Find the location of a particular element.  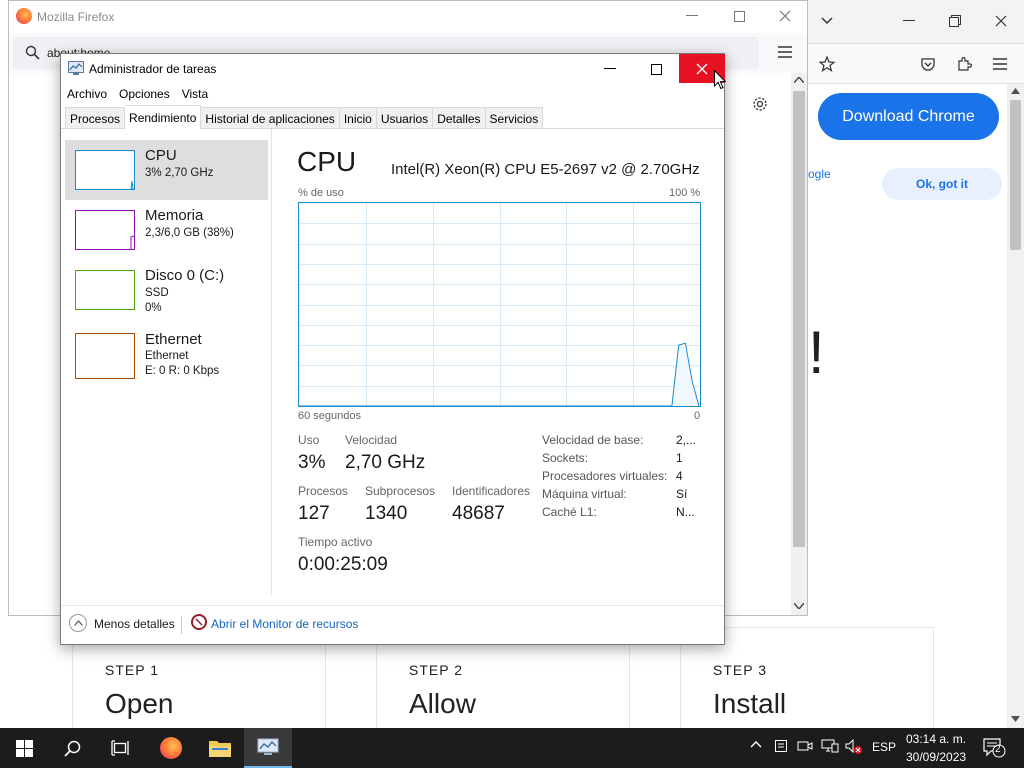

resource-item-cpu: CPU 3% 2,70 GHz is located at coordinates (166, 170).